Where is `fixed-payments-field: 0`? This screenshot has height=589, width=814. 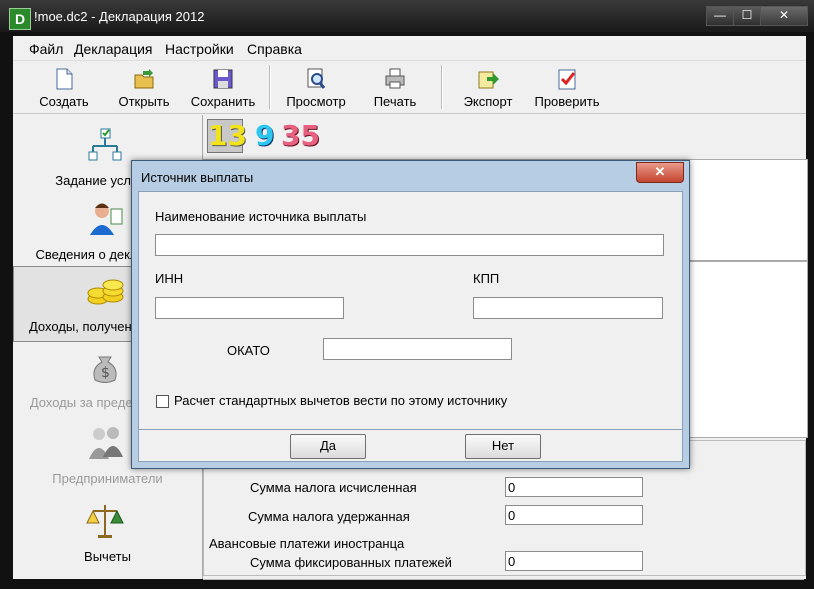
fixed-payments-field: 0 is located at coordinates (574, 561).